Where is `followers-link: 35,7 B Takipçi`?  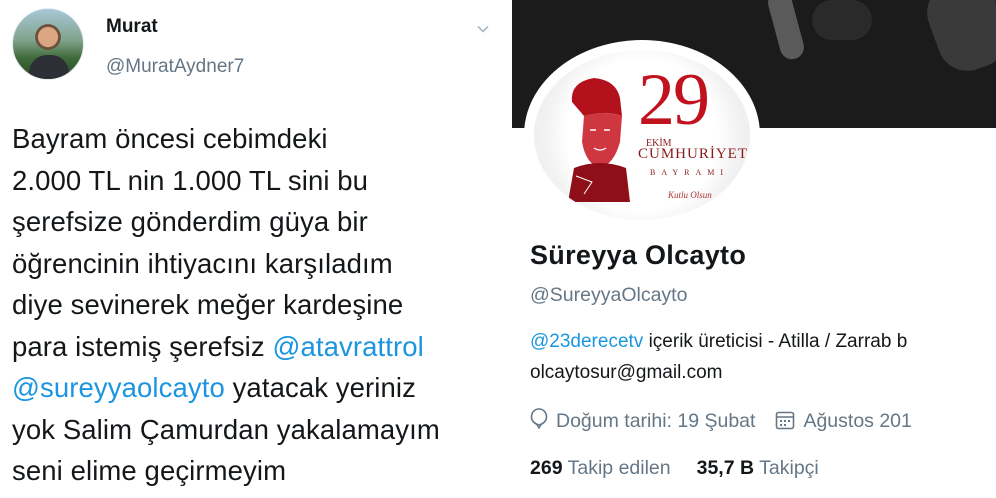
followers-link: 35,7 B Takipçi is located at coordinates (758, 468).